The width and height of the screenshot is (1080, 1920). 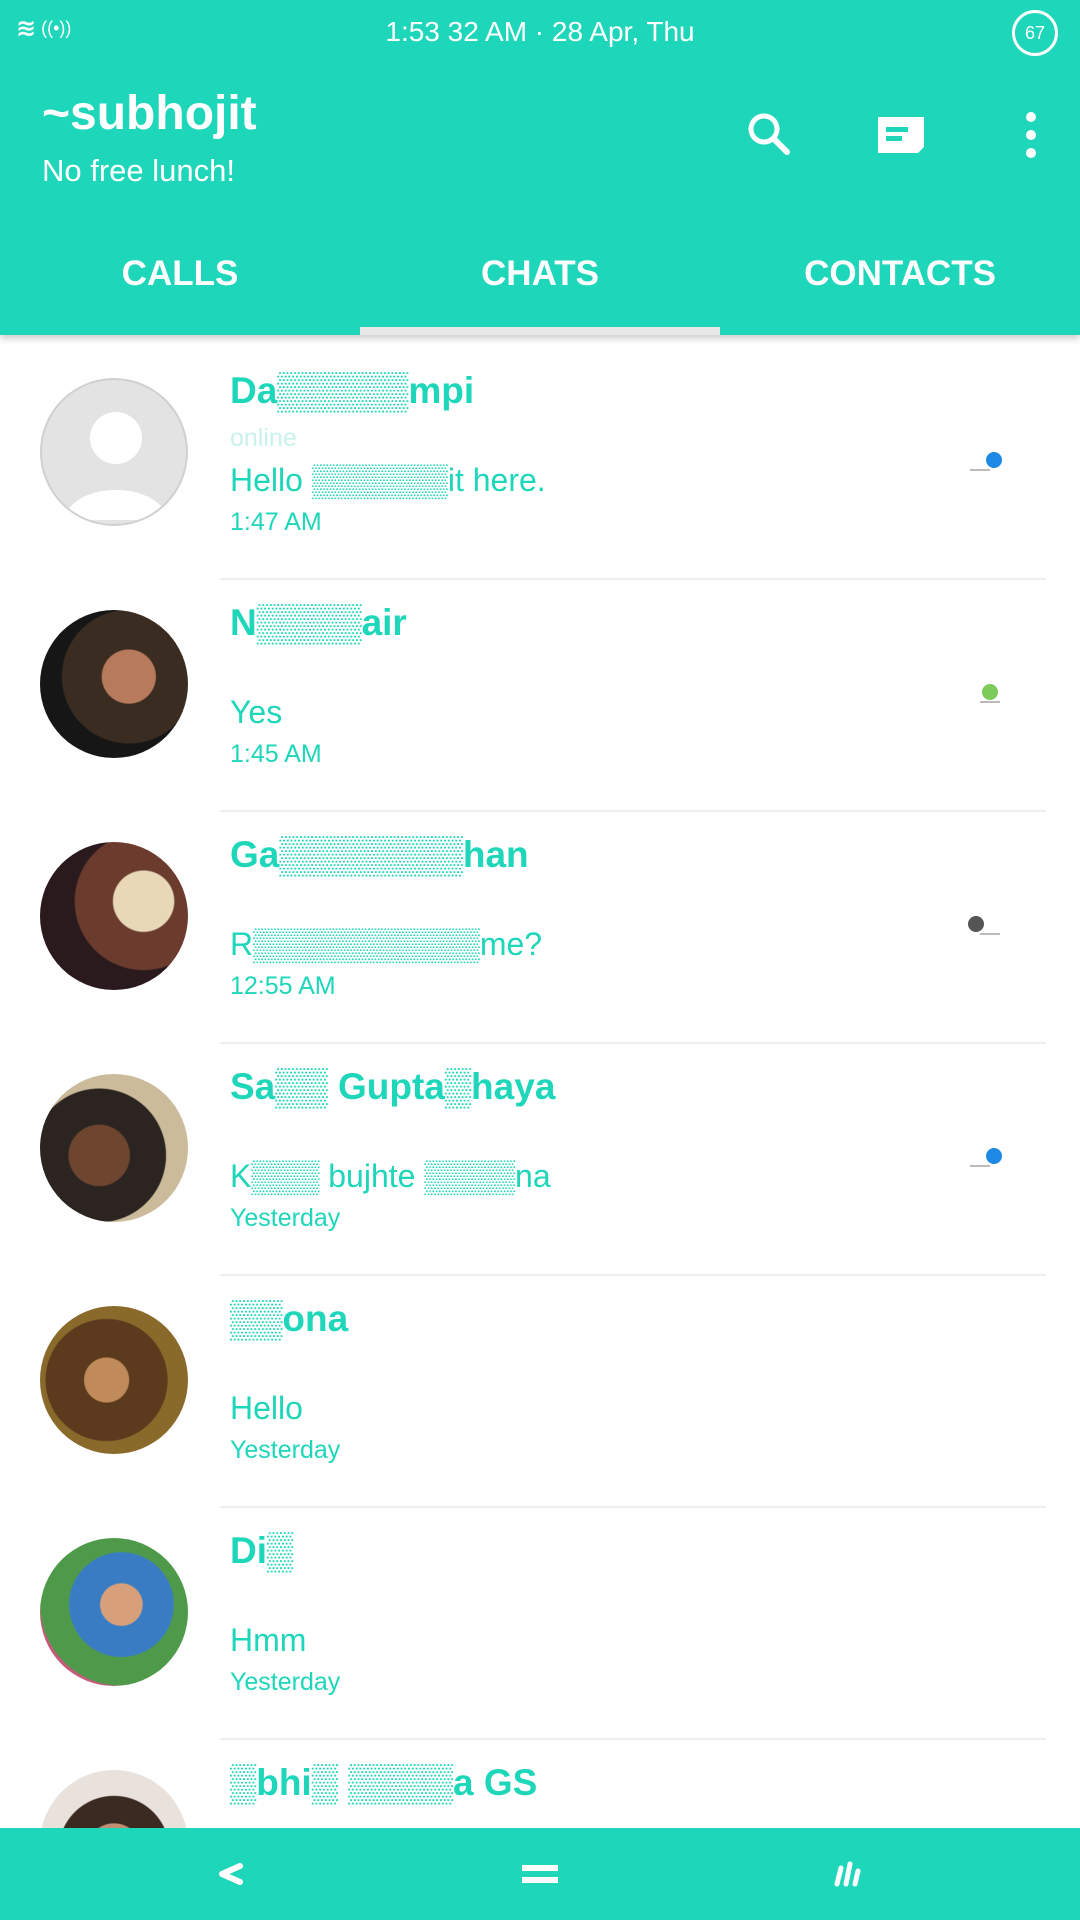 What do you see at coordinates (379, 854) in the screenshot?
I see `chat-name: Ga▒▒▒▒▒▒▒han` at bounding box center [379, 854].